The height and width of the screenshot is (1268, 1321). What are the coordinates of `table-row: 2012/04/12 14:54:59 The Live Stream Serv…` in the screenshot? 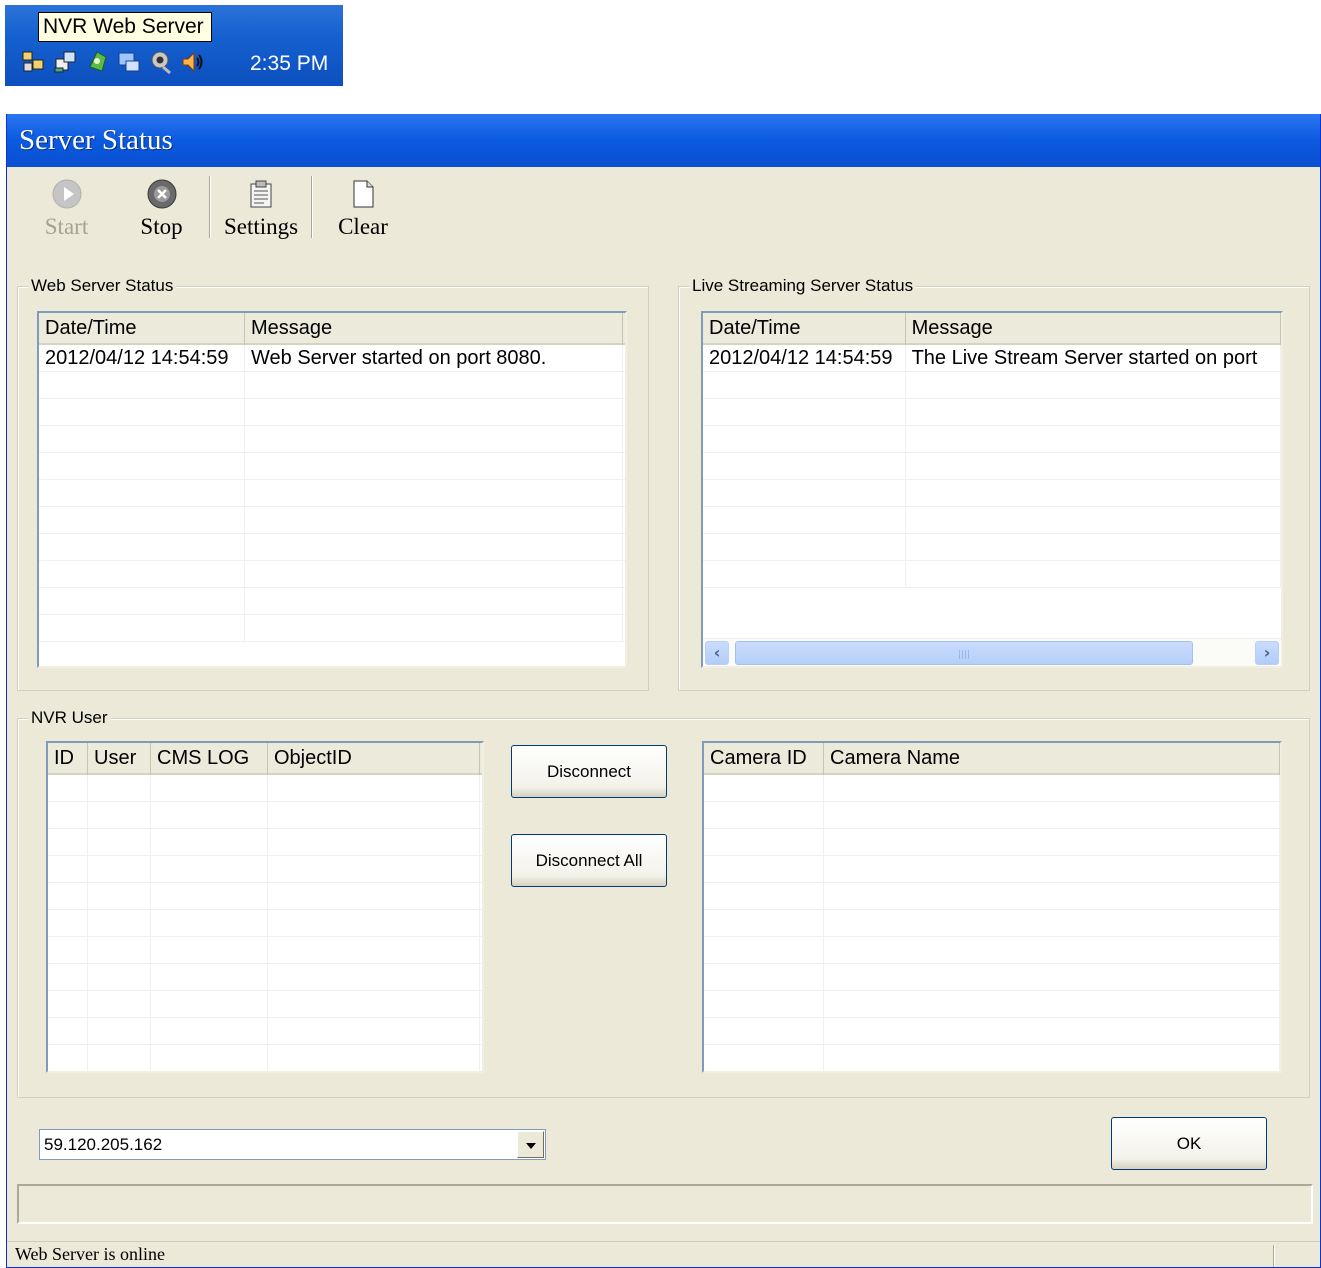 It's located at (992, 358).